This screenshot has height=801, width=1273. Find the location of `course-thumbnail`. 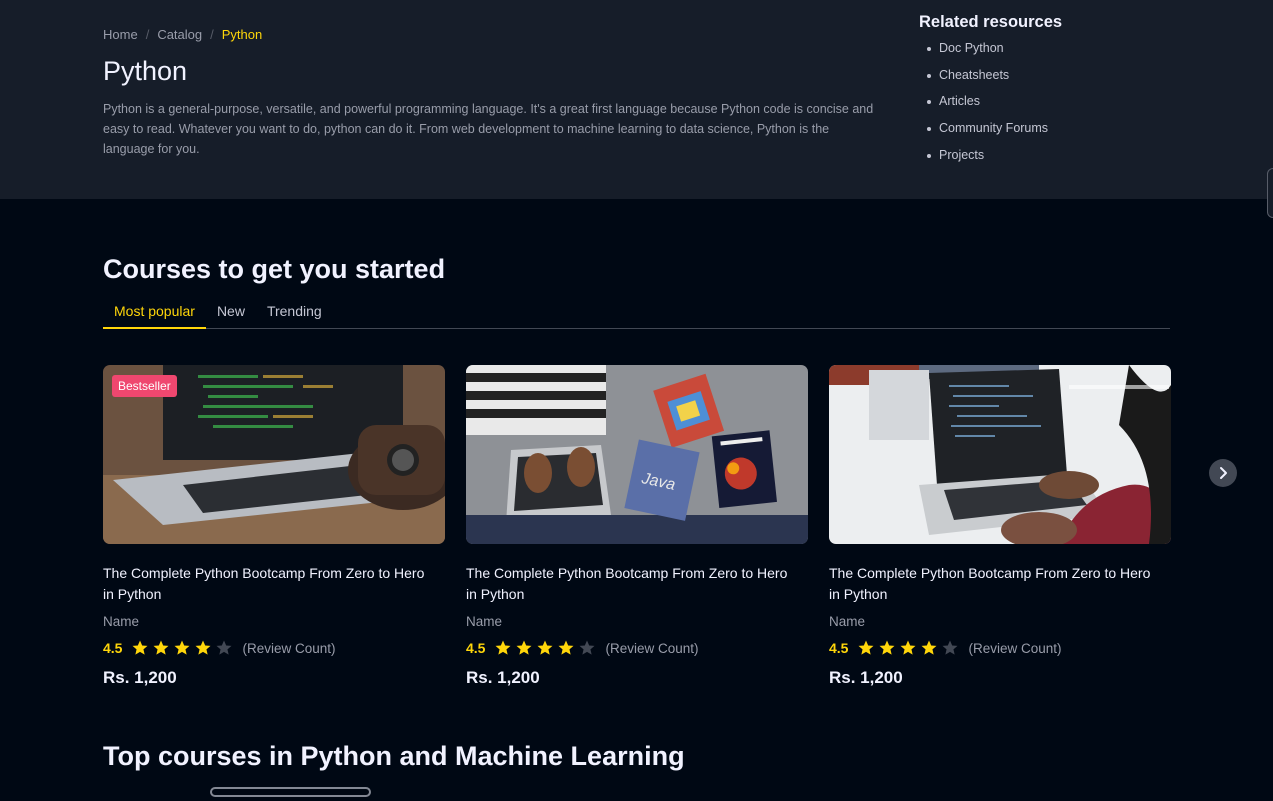

course-thumbnail is located at coordinates (1000, 454).